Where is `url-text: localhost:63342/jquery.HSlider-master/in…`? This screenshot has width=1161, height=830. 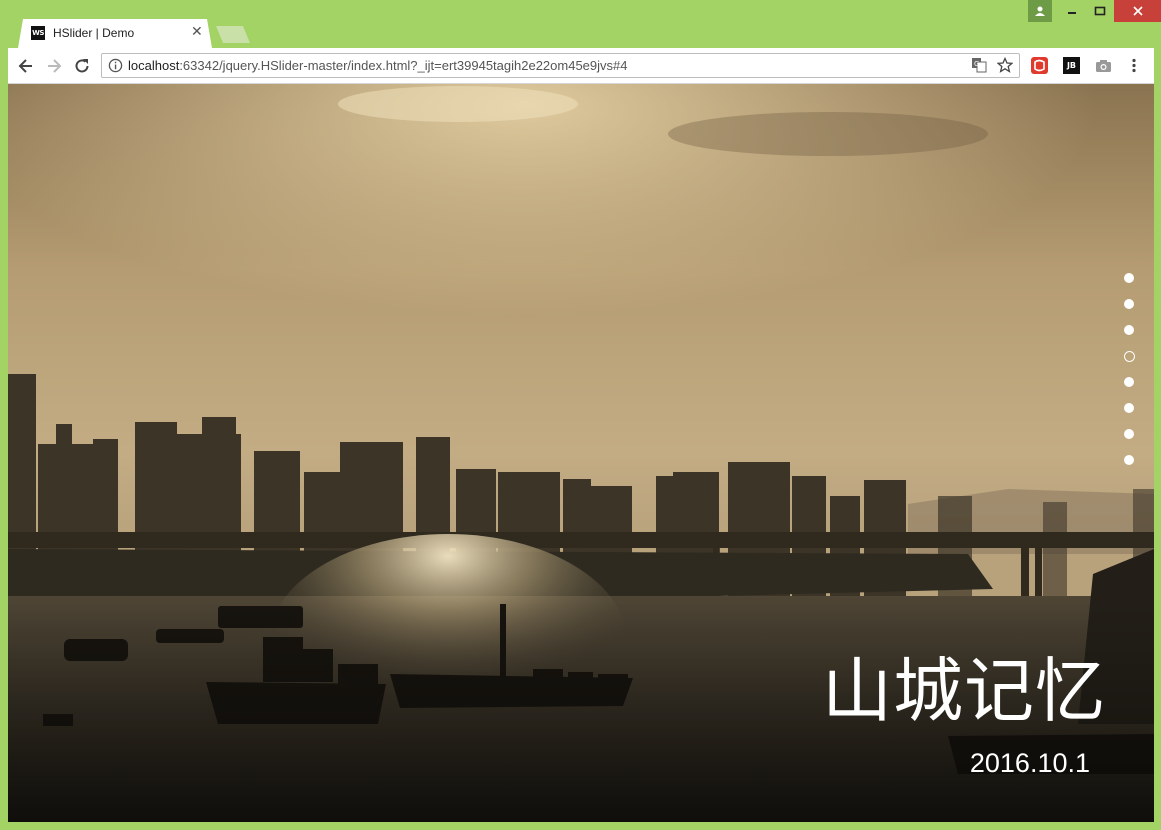
url-text: localhost:63342/jquery.HSlider-master/in… is located at coordinates (377, 65).